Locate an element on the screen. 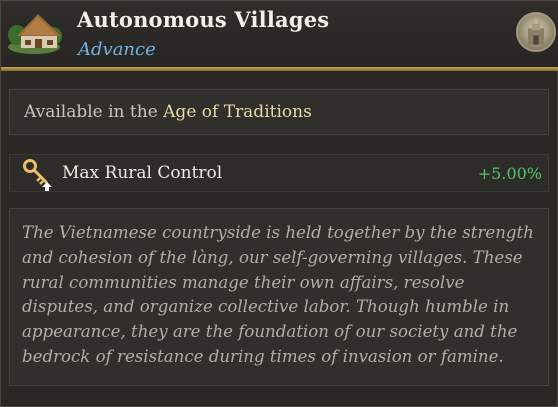  availability-panel: Available in the Age of Traditions is located at coordinates (279, 112).